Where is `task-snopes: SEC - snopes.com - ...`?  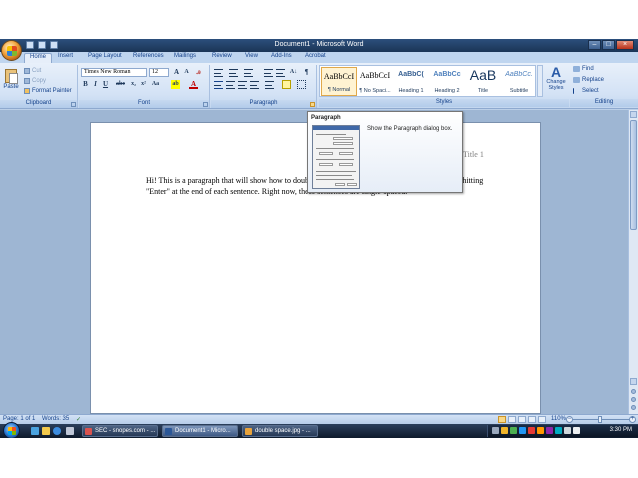
task-snopes: SEC - snopes.com - ... is located at coordinates (120, 431).